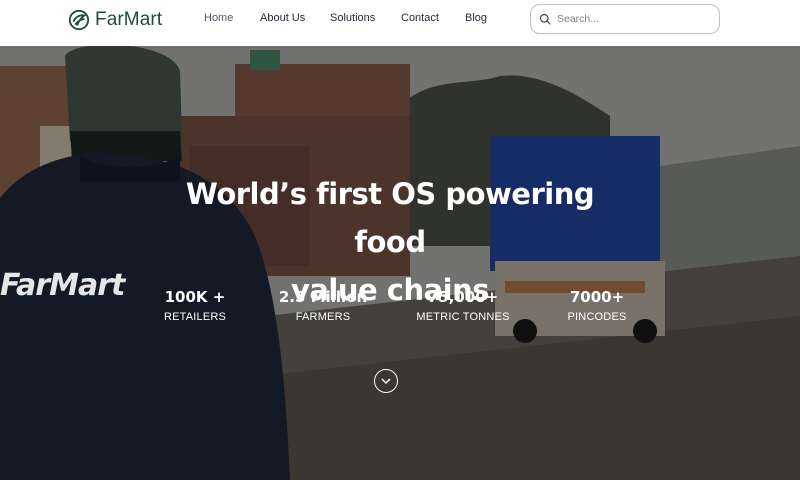 Image resolution: width=800 pixels, height=480 pixels. Describe the element at coordinates (79, 20) in the screenshot. I see `farmart-logo-icon` at that location.